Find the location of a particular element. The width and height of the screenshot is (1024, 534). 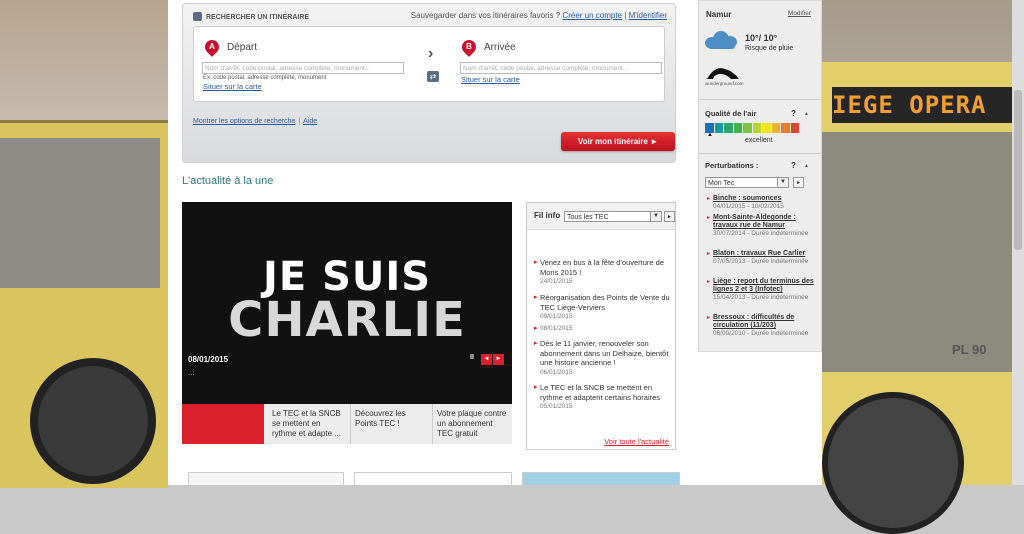

pause-icon: II is located at coordinates (472, 357).